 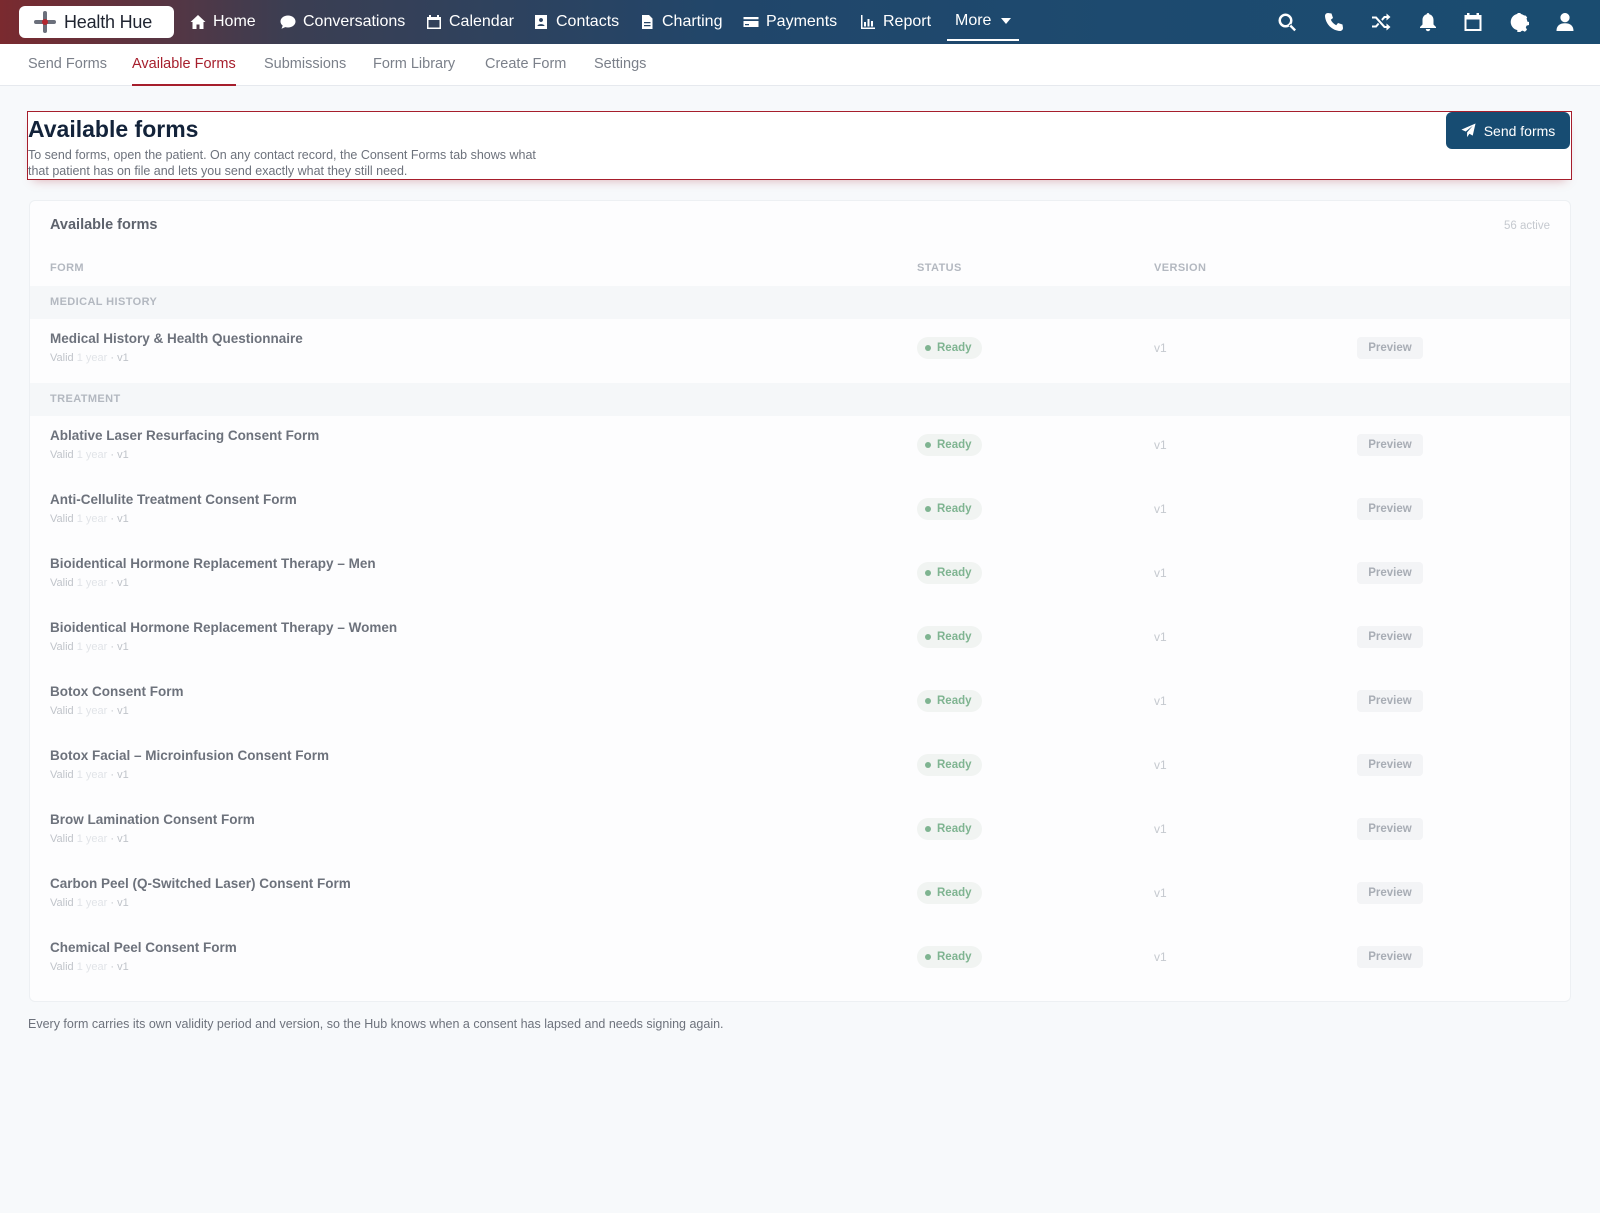 I want to click on nav-more-label: More, so click(x=973, y=20).